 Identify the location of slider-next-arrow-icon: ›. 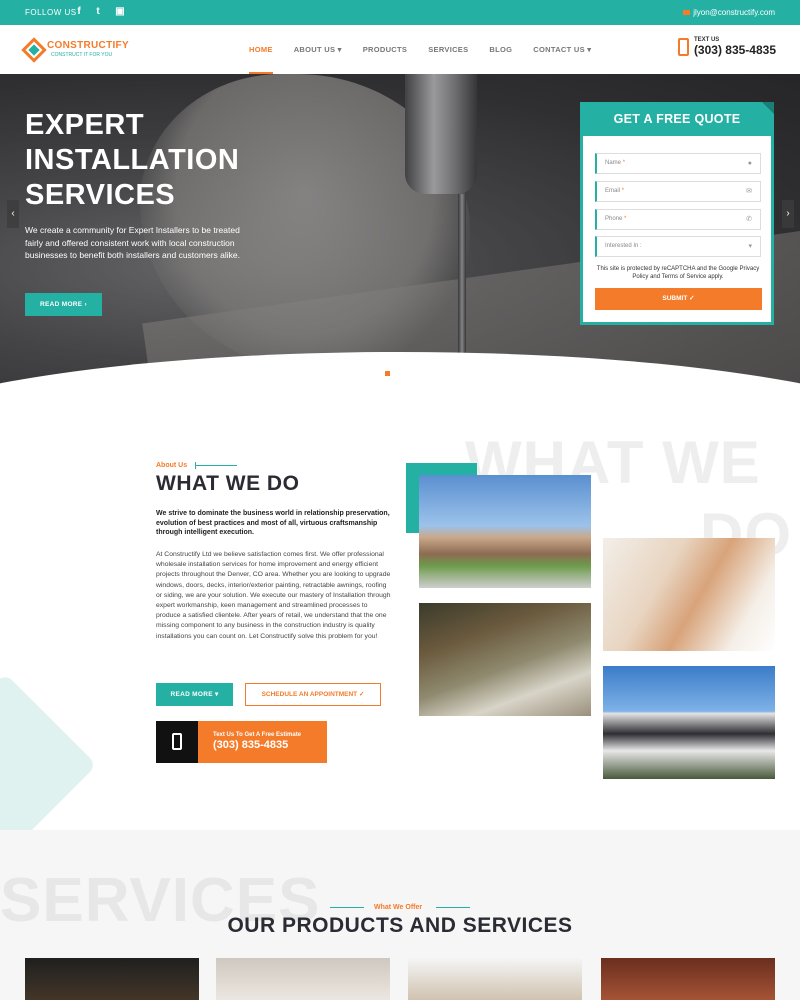
(788, 214).